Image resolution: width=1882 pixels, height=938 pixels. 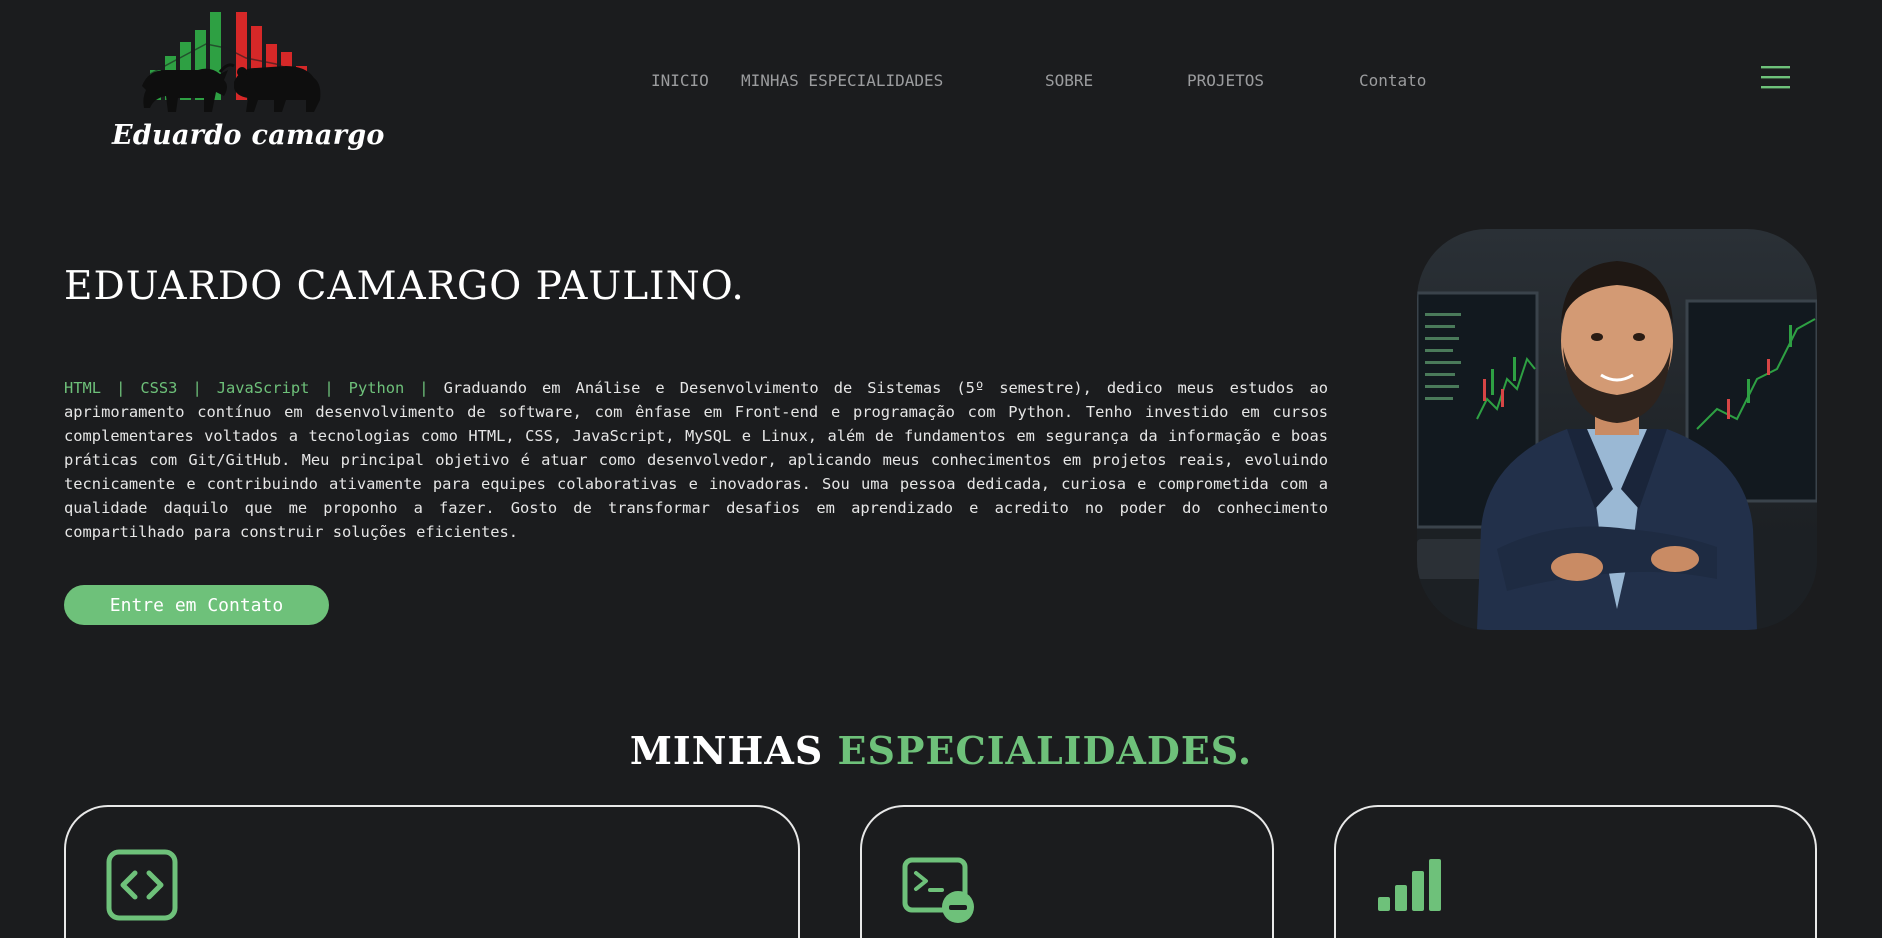 What do you see at coordinates (1575, 871) in the screenshot?
I see `specialty-card-analytics` at bounding box center [1575, 871].